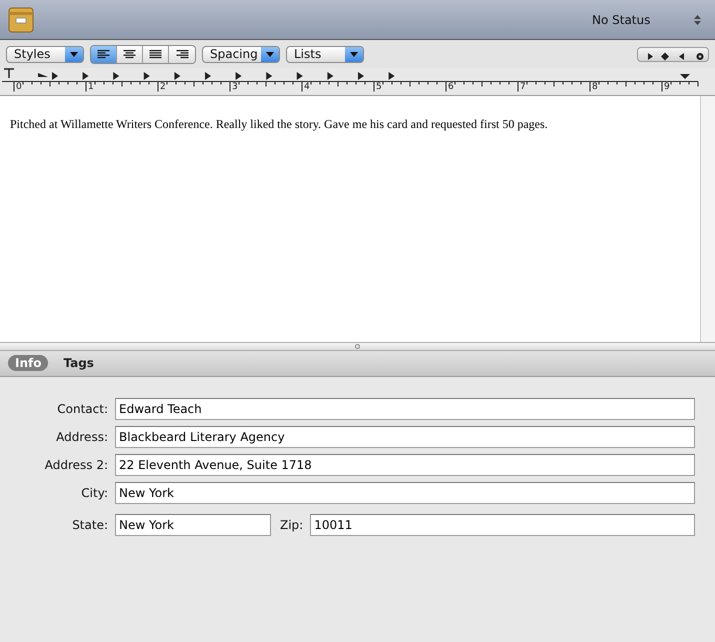  I want to click on tab: Tags, so click(78, 363).